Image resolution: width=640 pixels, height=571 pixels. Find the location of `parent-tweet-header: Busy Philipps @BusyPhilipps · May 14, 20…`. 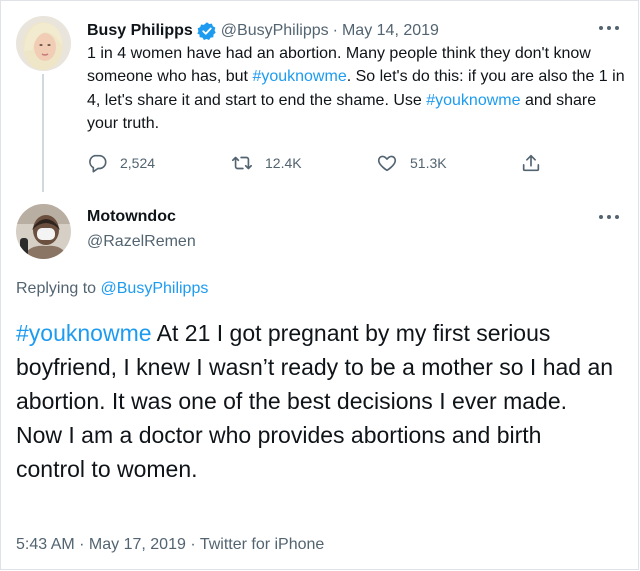

parent-tweet-header: Busy Philipps @BusyPhilipps · May 14, 20… is located at coordinates (263, 31).